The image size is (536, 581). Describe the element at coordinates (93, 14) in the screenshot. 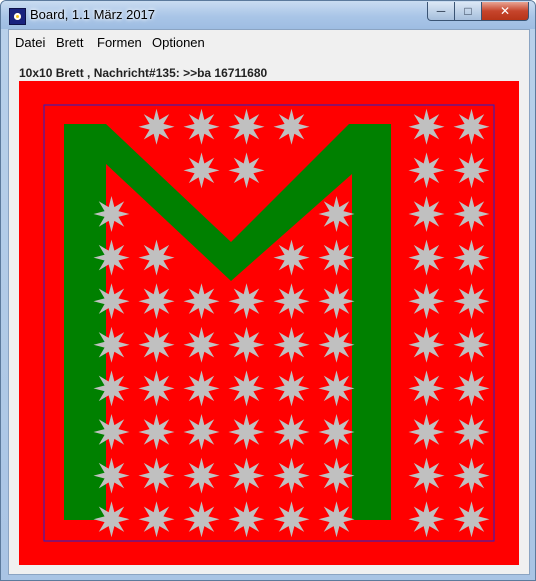

I see `window-title: Board, 1.1 März 2017` at that location.